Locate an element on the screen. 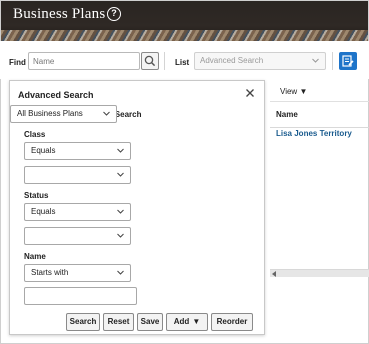 Image resolution: width=369 pixels, height=344 pixels. saved-search-select: All Business Plans is located at coordinates (63, 114).